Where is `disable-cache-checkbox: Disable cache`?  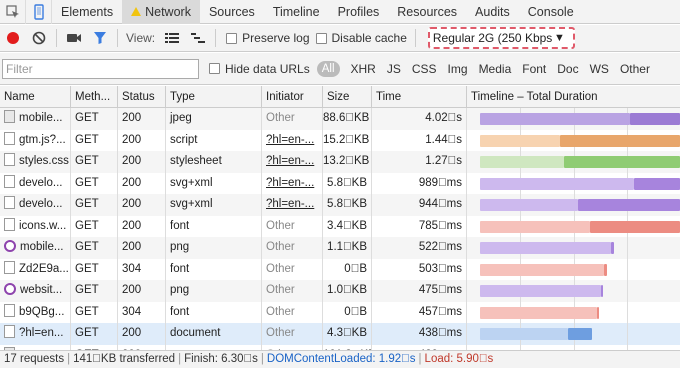
disable-cache-checkbox: Disable cache is located at coordinates (361, 38).